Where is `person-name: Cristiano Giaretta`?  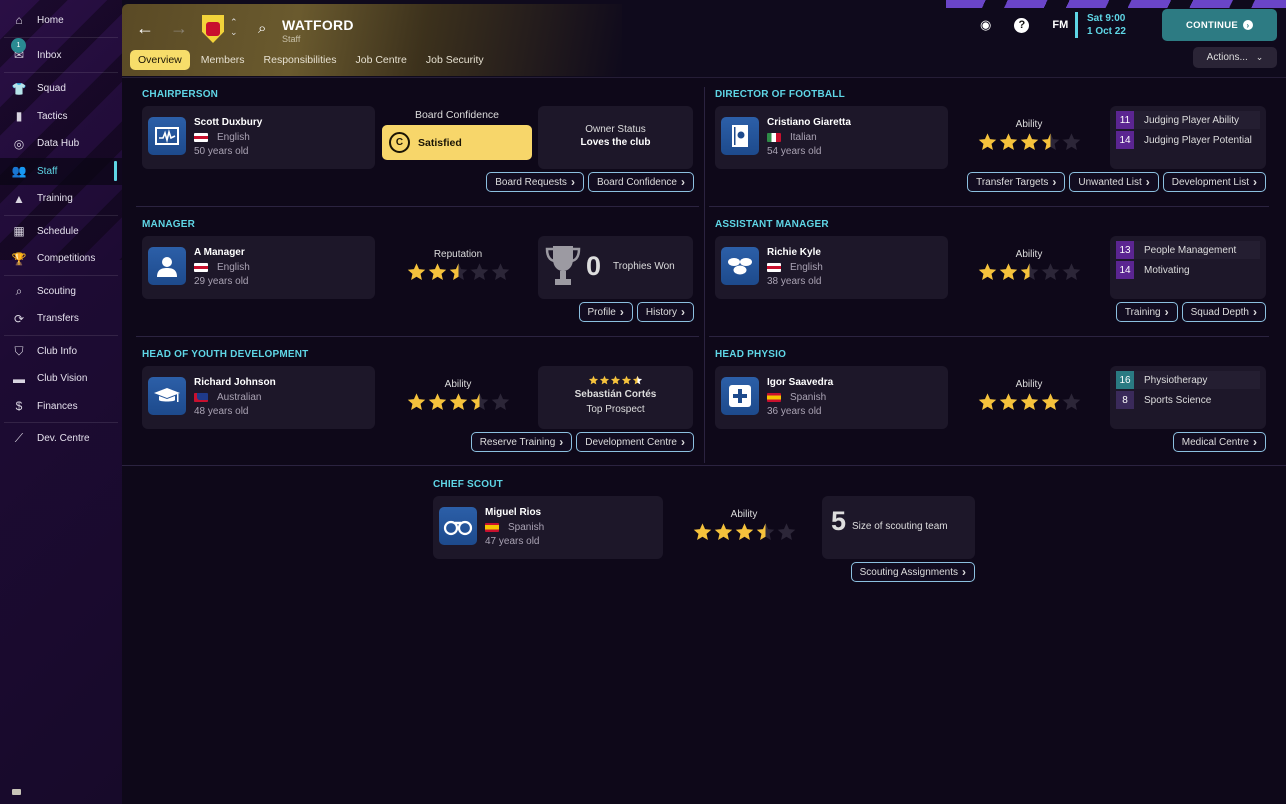
person-name: Cristiano Giaretta is located at coordinates (809, 122).